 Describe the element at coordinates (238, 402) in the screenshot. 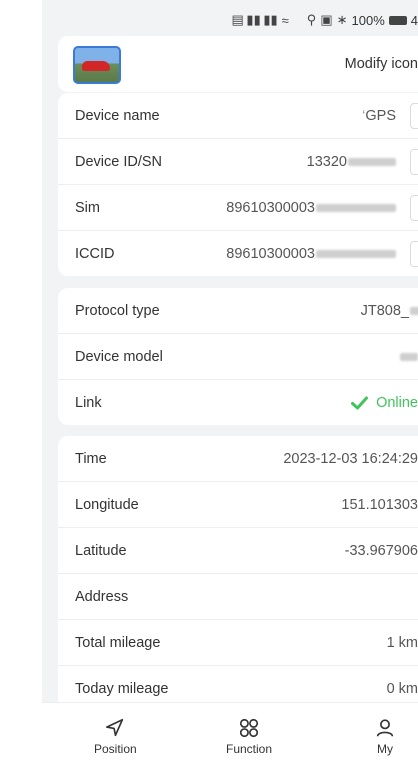

I see `link-row: Link Online` at that location.